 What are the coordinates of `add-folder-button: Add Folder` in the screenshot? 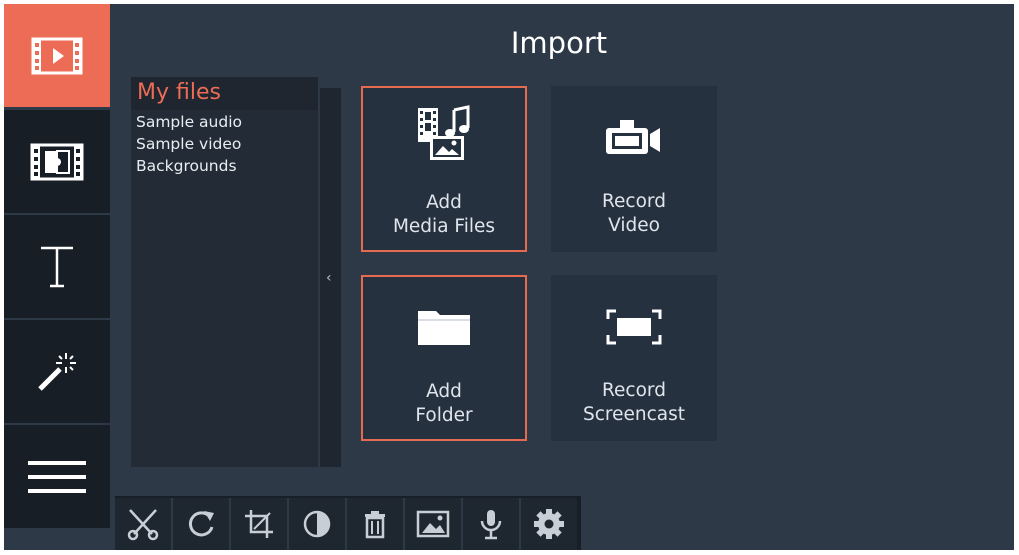 It's located at (444, 358).